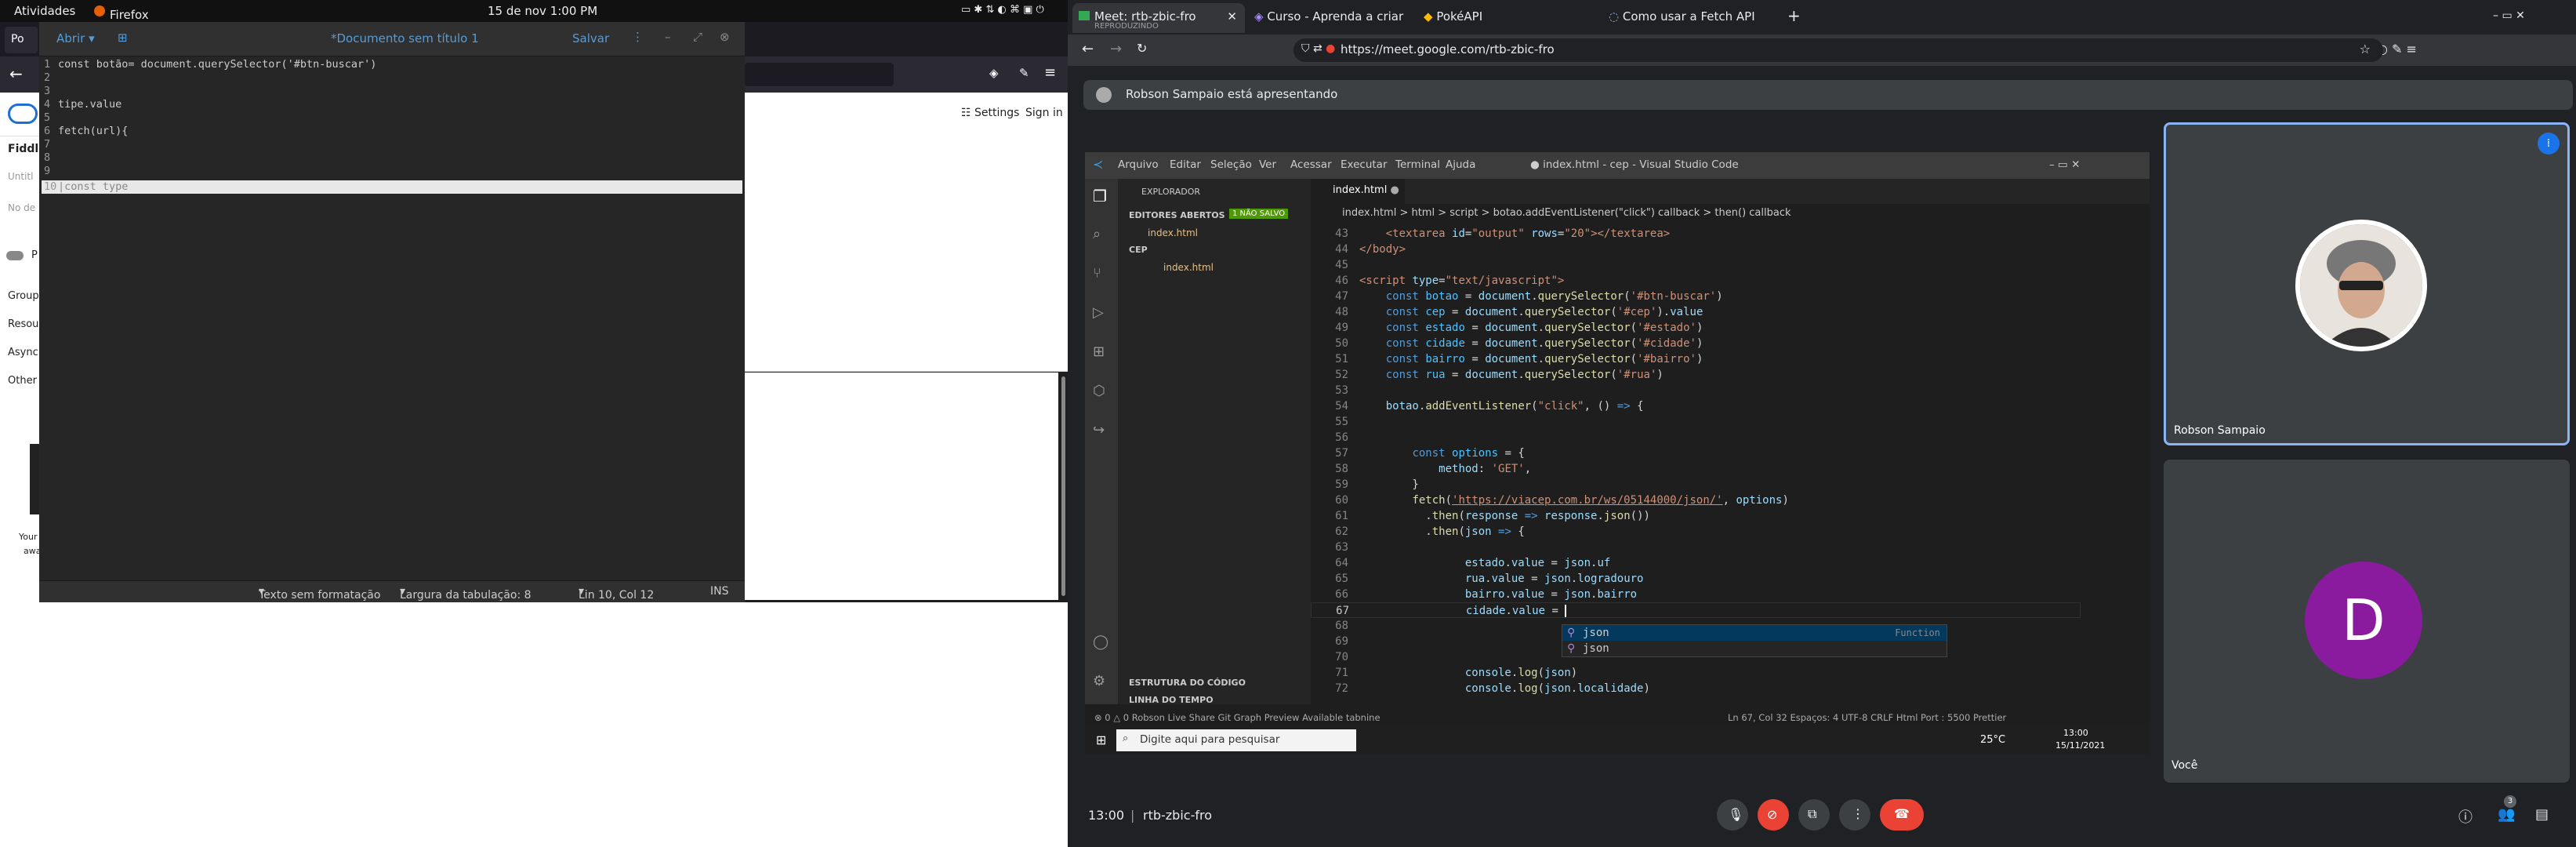 This screenshot has width=2576, height=847. I want to click on code-line: 71 console.log(json), so click(1444, 673).